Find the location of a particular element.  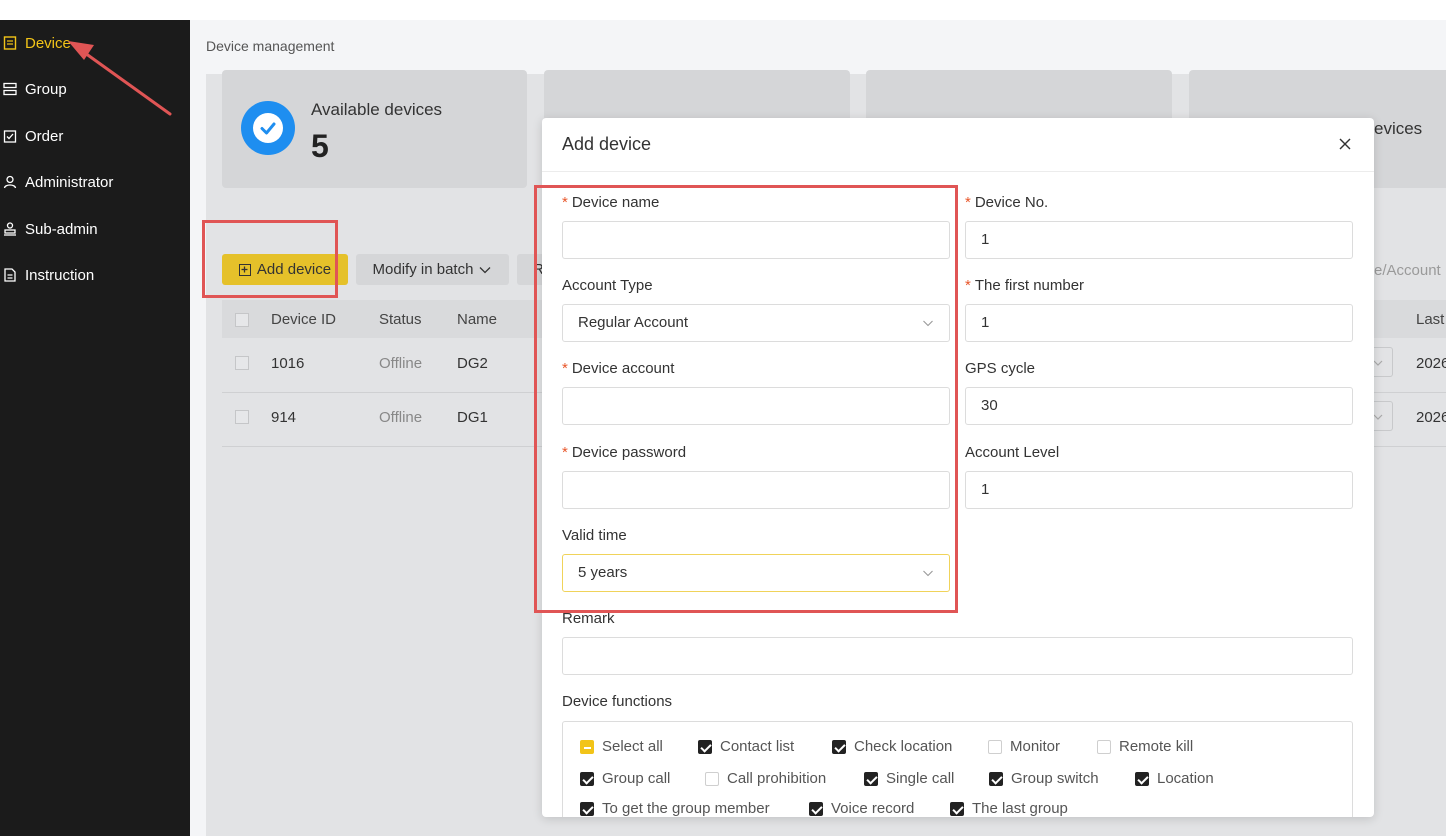

option-label: Remote kill is located at coordinates (1156, 746).